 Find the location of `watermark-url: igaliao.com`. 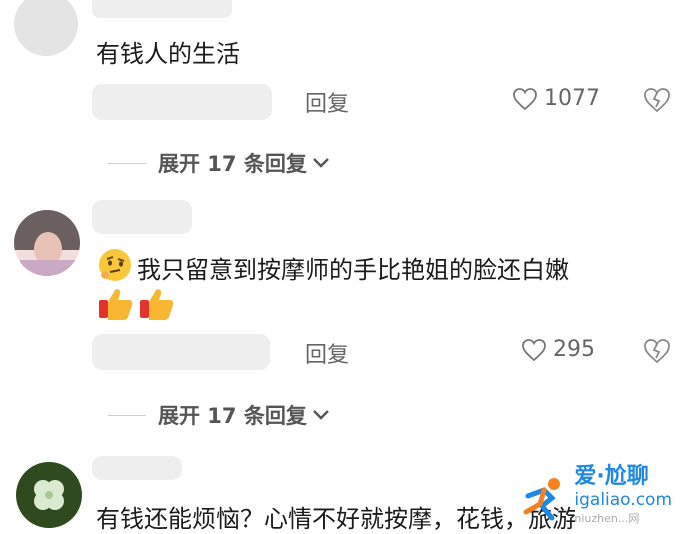

watermark-url: igaliao.com is located at coordinates (623, 500).